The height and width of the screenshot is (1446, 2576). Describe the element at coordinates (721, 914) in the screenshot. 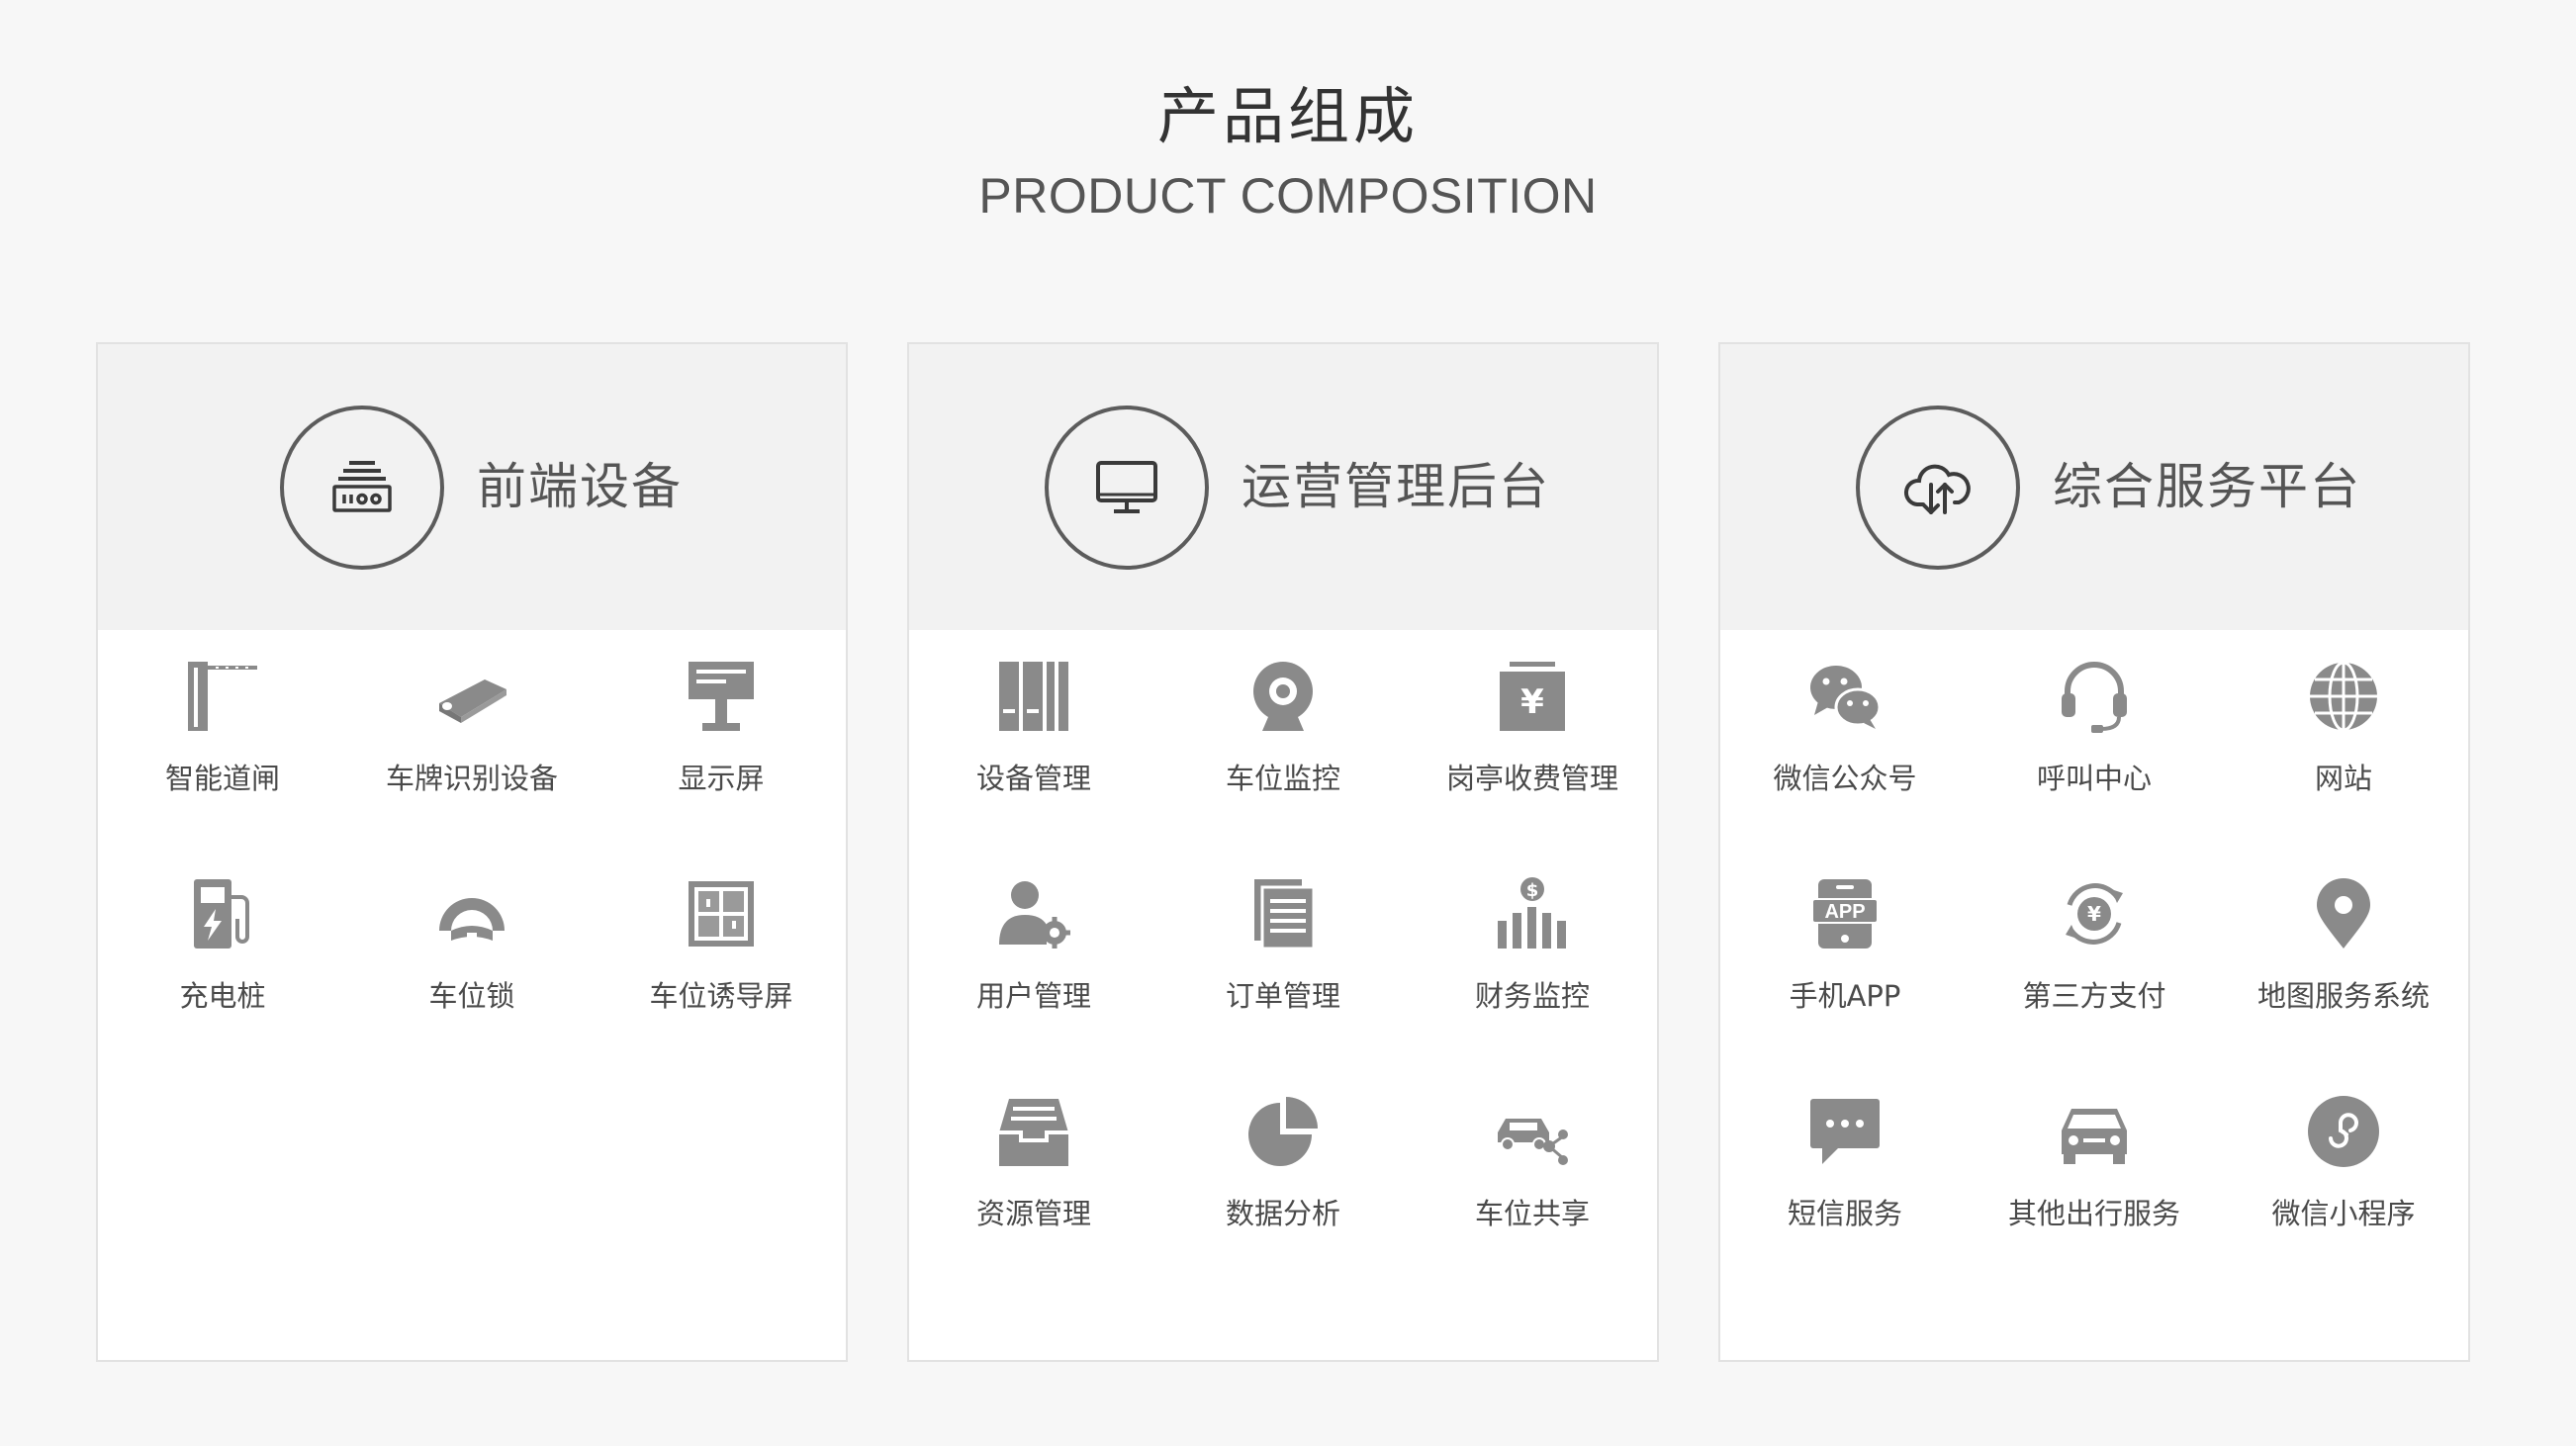

I see `guidance-screen-icon` at that location.